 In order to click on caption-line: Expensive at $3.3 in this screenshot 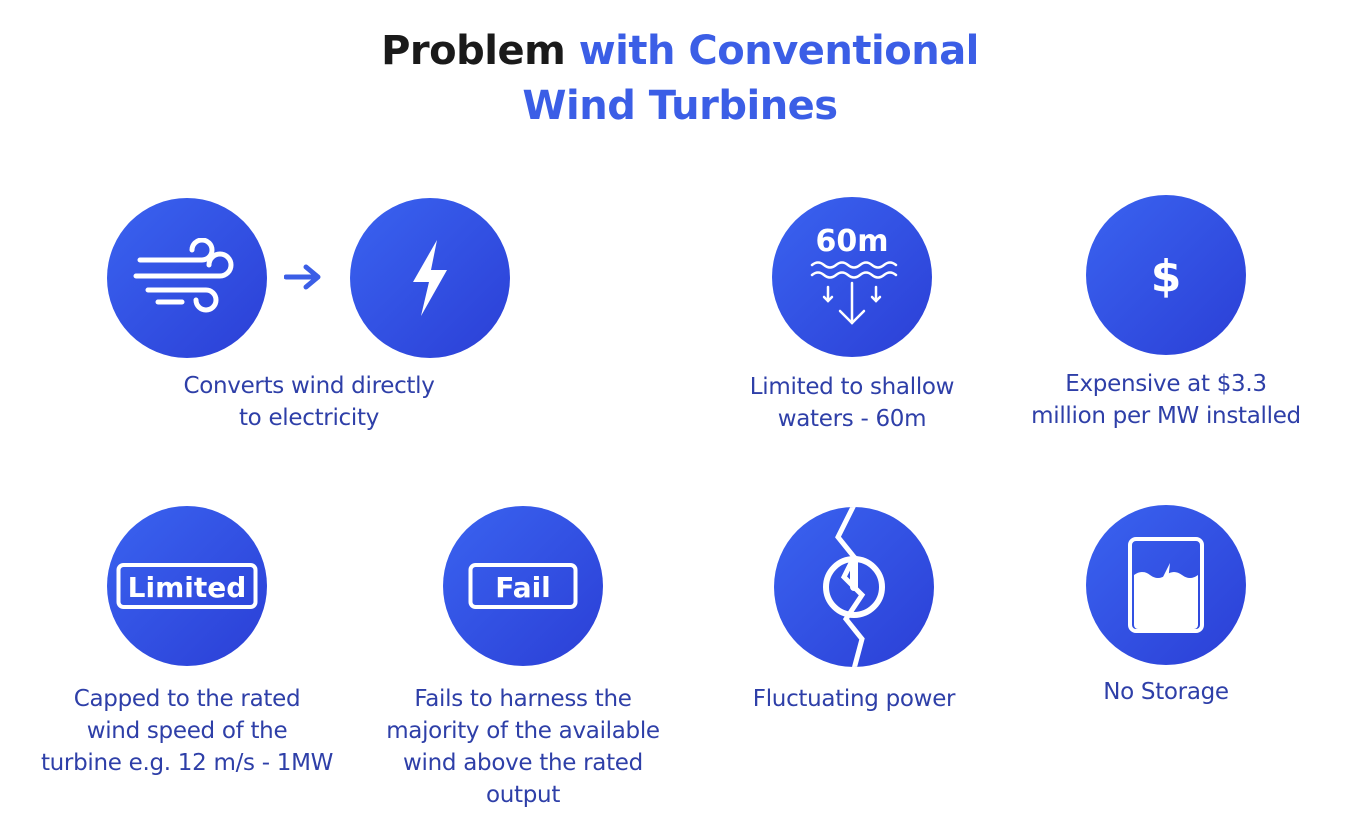, I will do `click(1166, 384)`.